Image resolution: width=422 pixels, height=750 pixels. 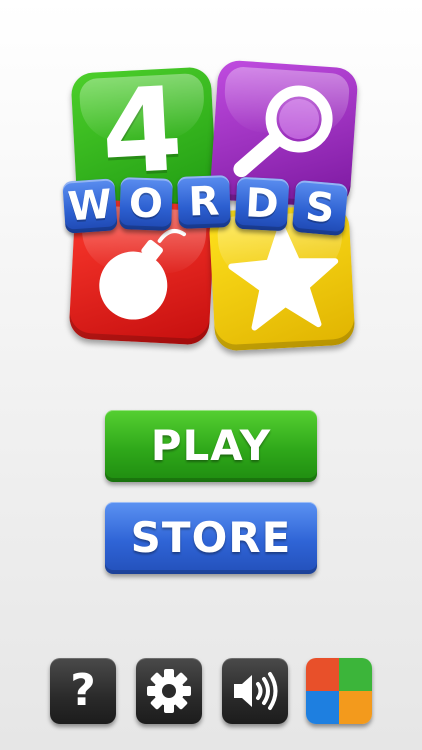 I want to click on help-icon: ?, so click(x=83, y=690).